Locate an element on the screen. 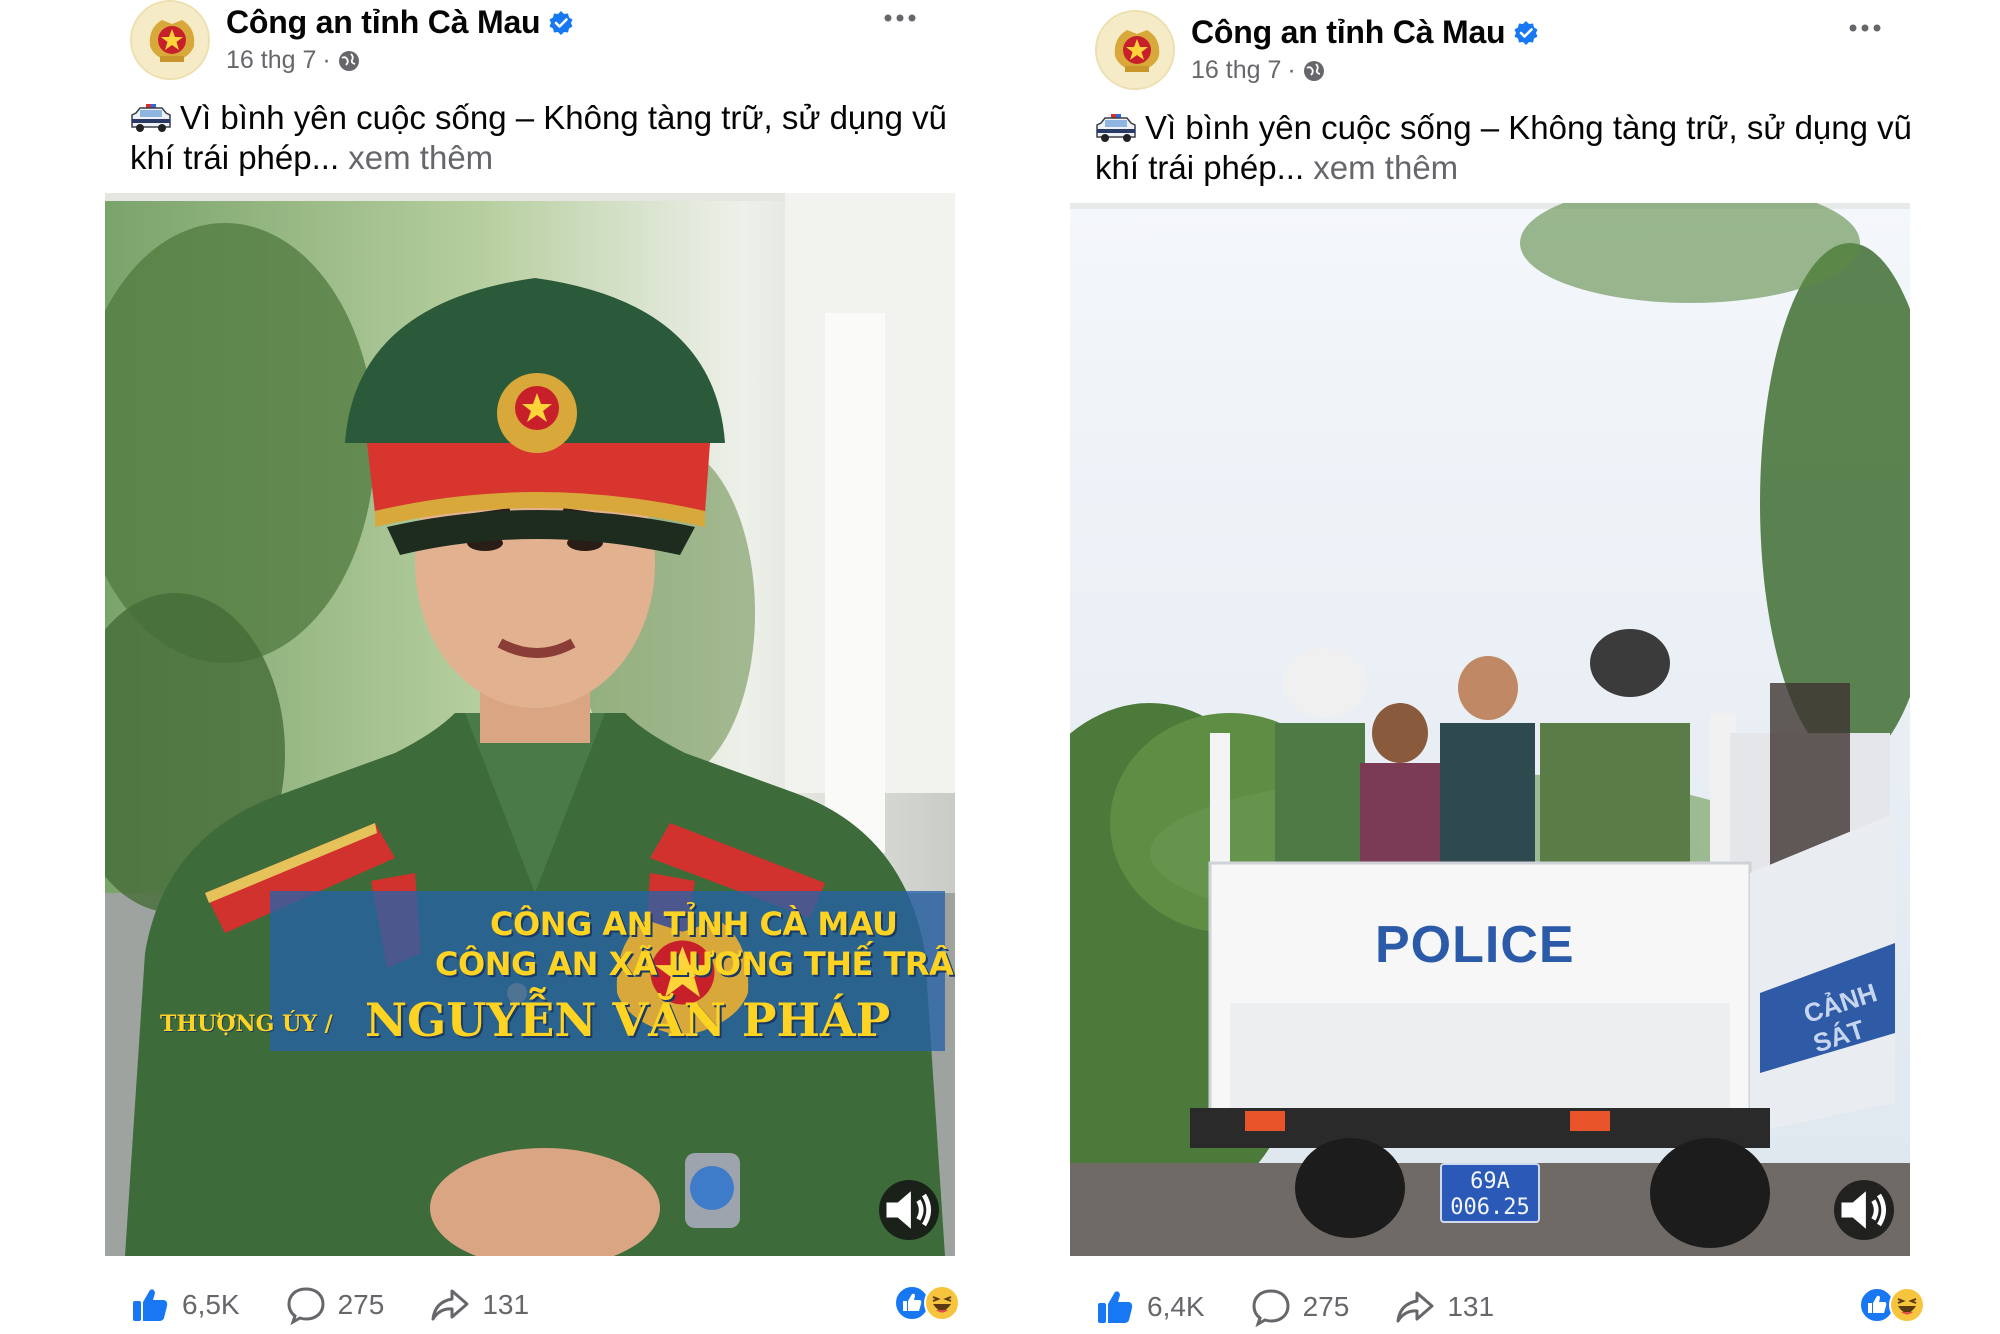 The image size is (2000, 1334). license-plate: 69A 006.25 is located at coordinates (1490, 1193).